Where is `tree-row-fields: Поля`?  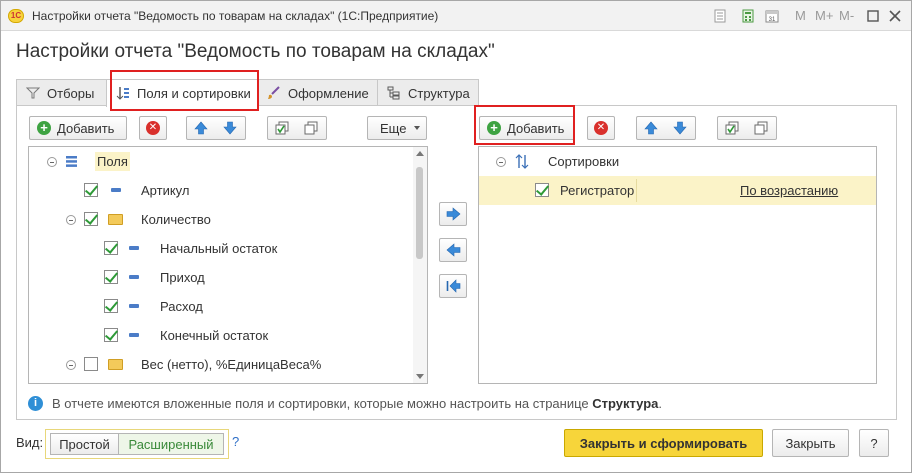
tree-row-fields: Поля is located at coordinates (228, 161).